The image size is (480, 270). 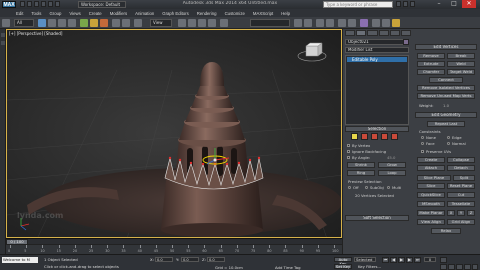 What do you see at coordinates (361, 33) in the screenshot?
I see `modify-tab-icon` at bounding box center [361, 33].